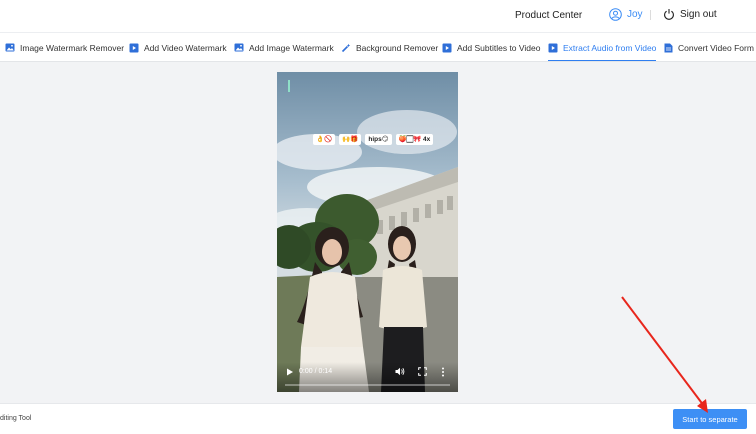  I want to click on sign-out-button: Sign out, so click(690, 14).